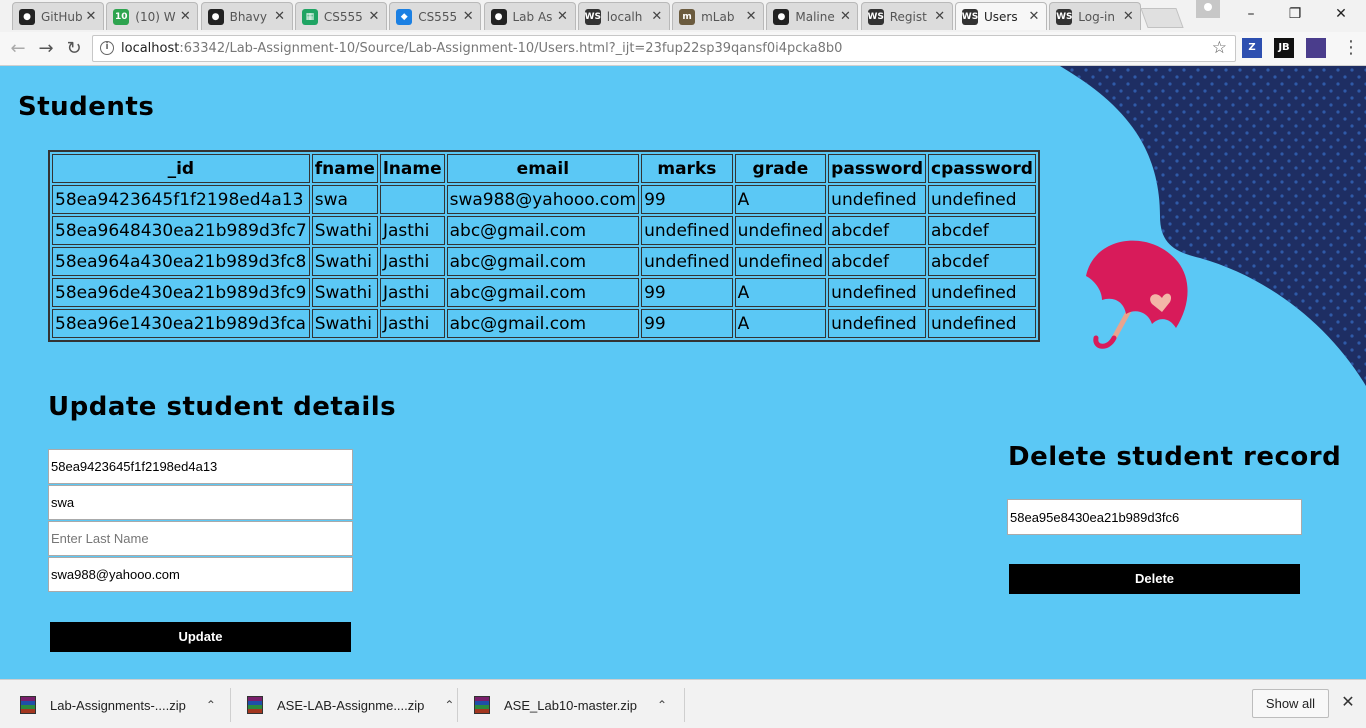  Describe the element at coordinates (412, 168) in the screenshot. I see `column-header: lname` at that location.